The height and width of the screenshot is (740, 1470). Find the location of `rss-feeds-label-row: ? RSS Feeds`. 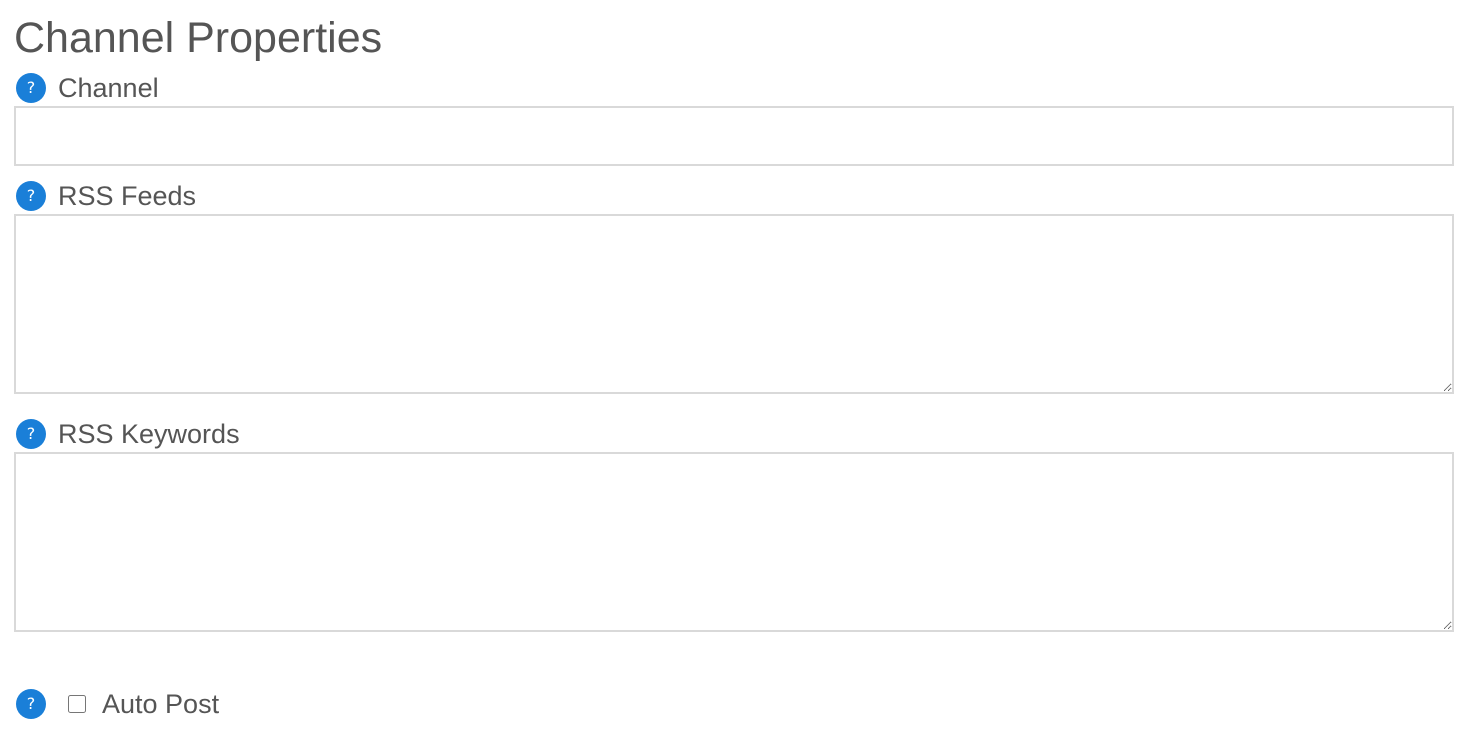

rss-feeds-label-row: ? RSS Feeds is located at coordinates (106, 196).